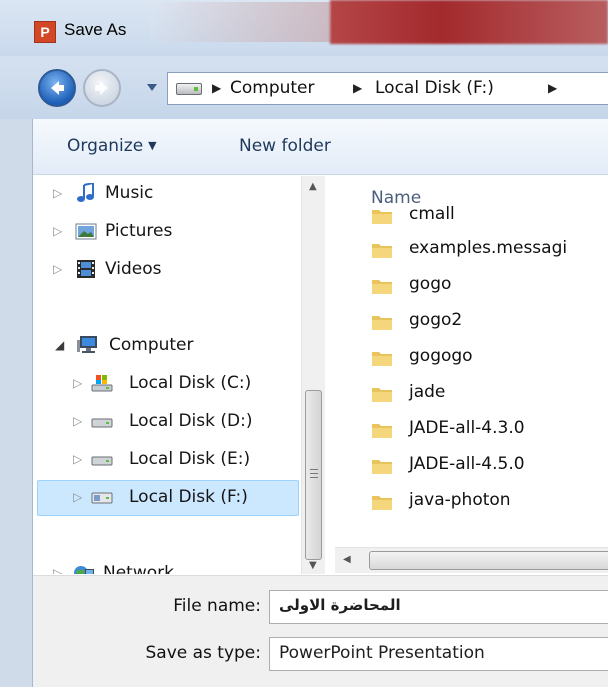  I want to click on file-name: java-photon, so click(460, 500).